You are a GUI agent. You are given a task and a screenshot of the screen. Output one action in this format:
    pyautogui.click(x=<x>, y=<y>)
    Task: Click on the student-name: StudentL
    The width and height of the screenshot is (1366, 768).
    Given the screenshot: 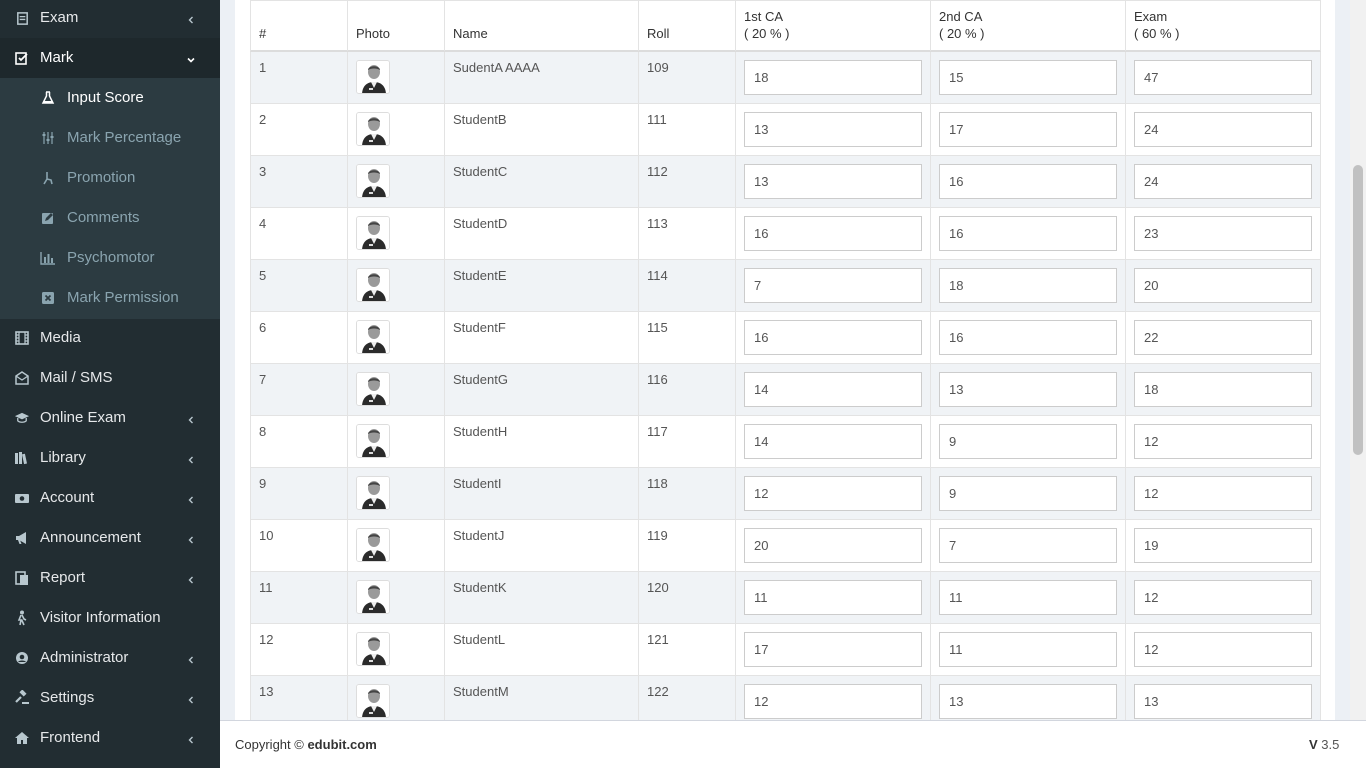 What is the action you would take?
    pyautogui.click(x=542, y=649)
    